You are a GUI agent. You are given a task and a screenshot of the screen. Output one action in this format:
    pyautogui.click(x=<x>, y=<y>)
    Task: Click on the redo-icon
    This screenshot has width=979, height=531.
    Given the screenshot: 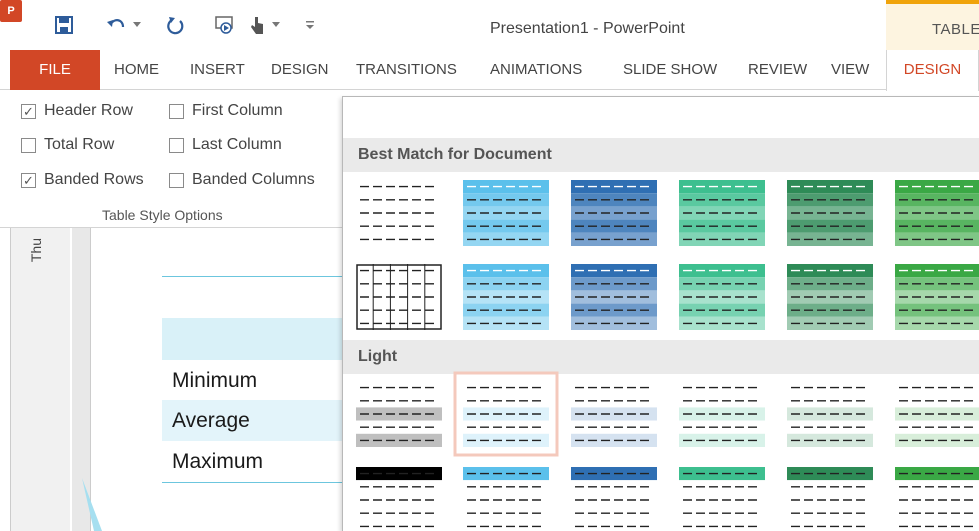 What is the action you would take?
    pyautogui.click(x=176, y=25)
    